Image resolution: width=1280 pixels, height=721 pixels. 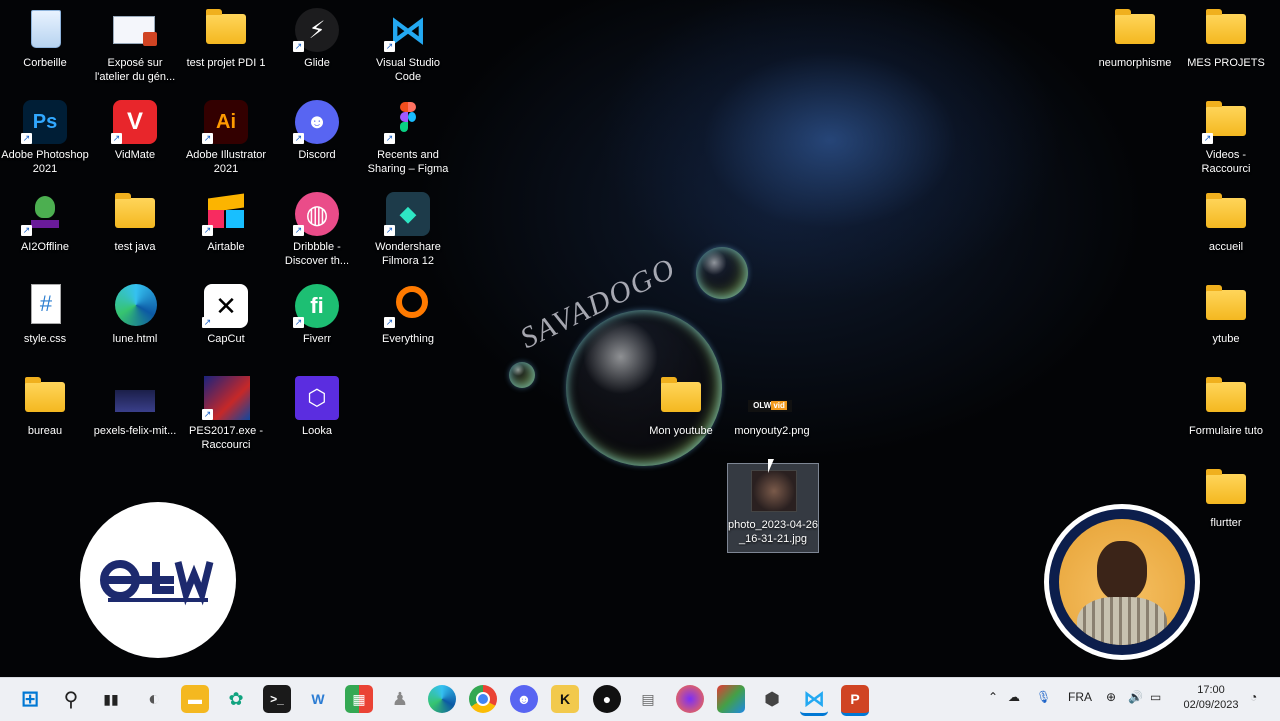 I want to click on tray-chevron-up-icon: ⌃, so click(x=993, y=697).